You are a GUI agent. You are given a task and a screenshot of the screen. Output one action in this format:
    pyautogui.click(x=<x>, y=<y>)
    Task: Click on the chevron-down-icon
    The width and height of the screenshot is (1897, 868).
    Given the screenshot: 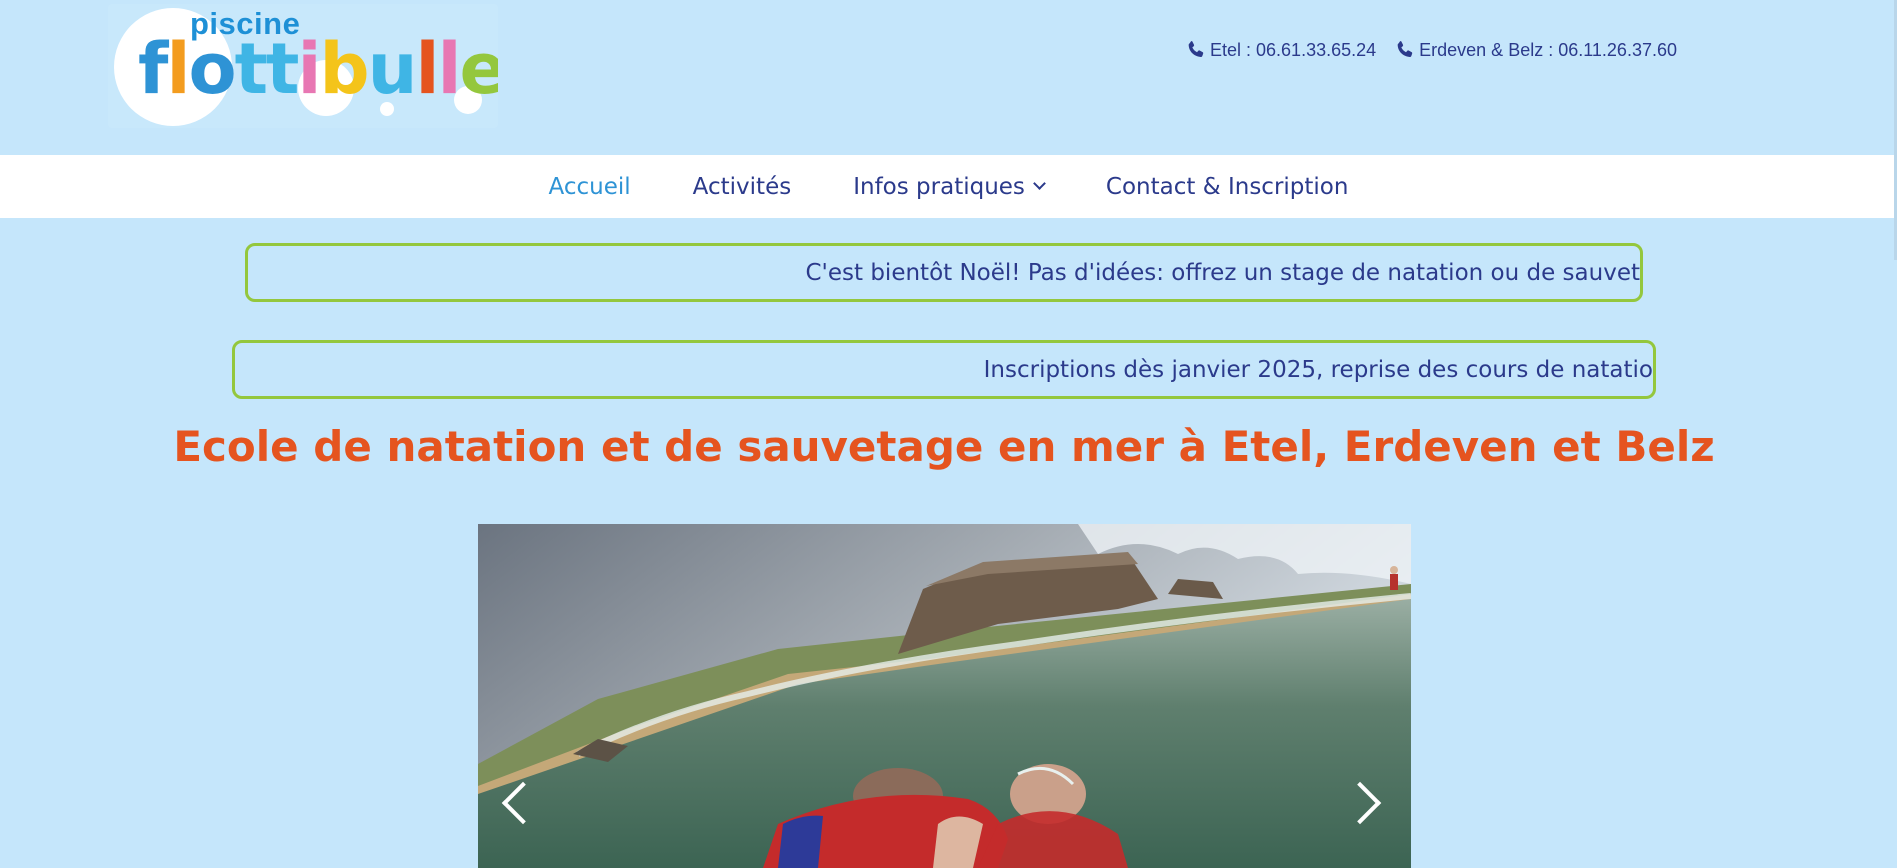 What is the action you would take?
    pyautogui.click(x=1039, y=183)
    